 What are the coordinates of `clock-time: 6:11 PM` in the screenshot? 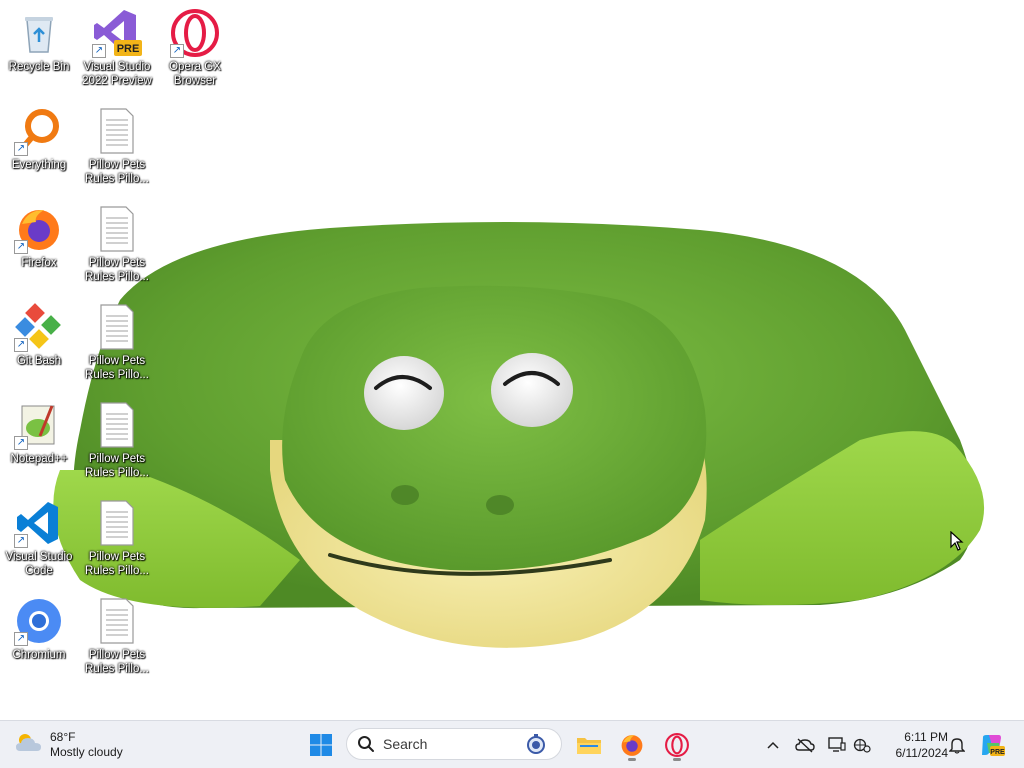 It's located at (926, 737).